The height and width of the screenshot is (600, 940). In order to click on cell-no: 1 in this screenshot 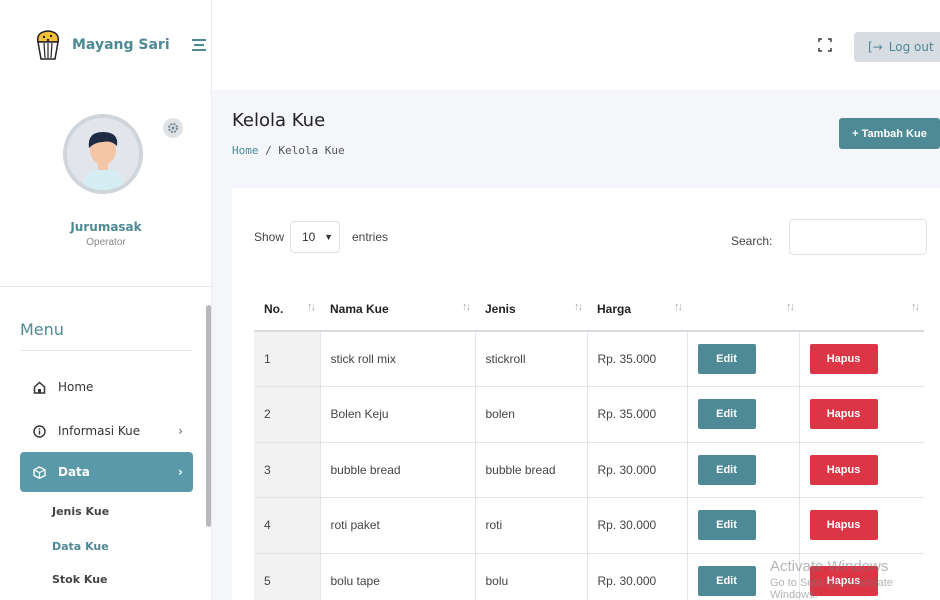, I will do `click(287, 359)`.